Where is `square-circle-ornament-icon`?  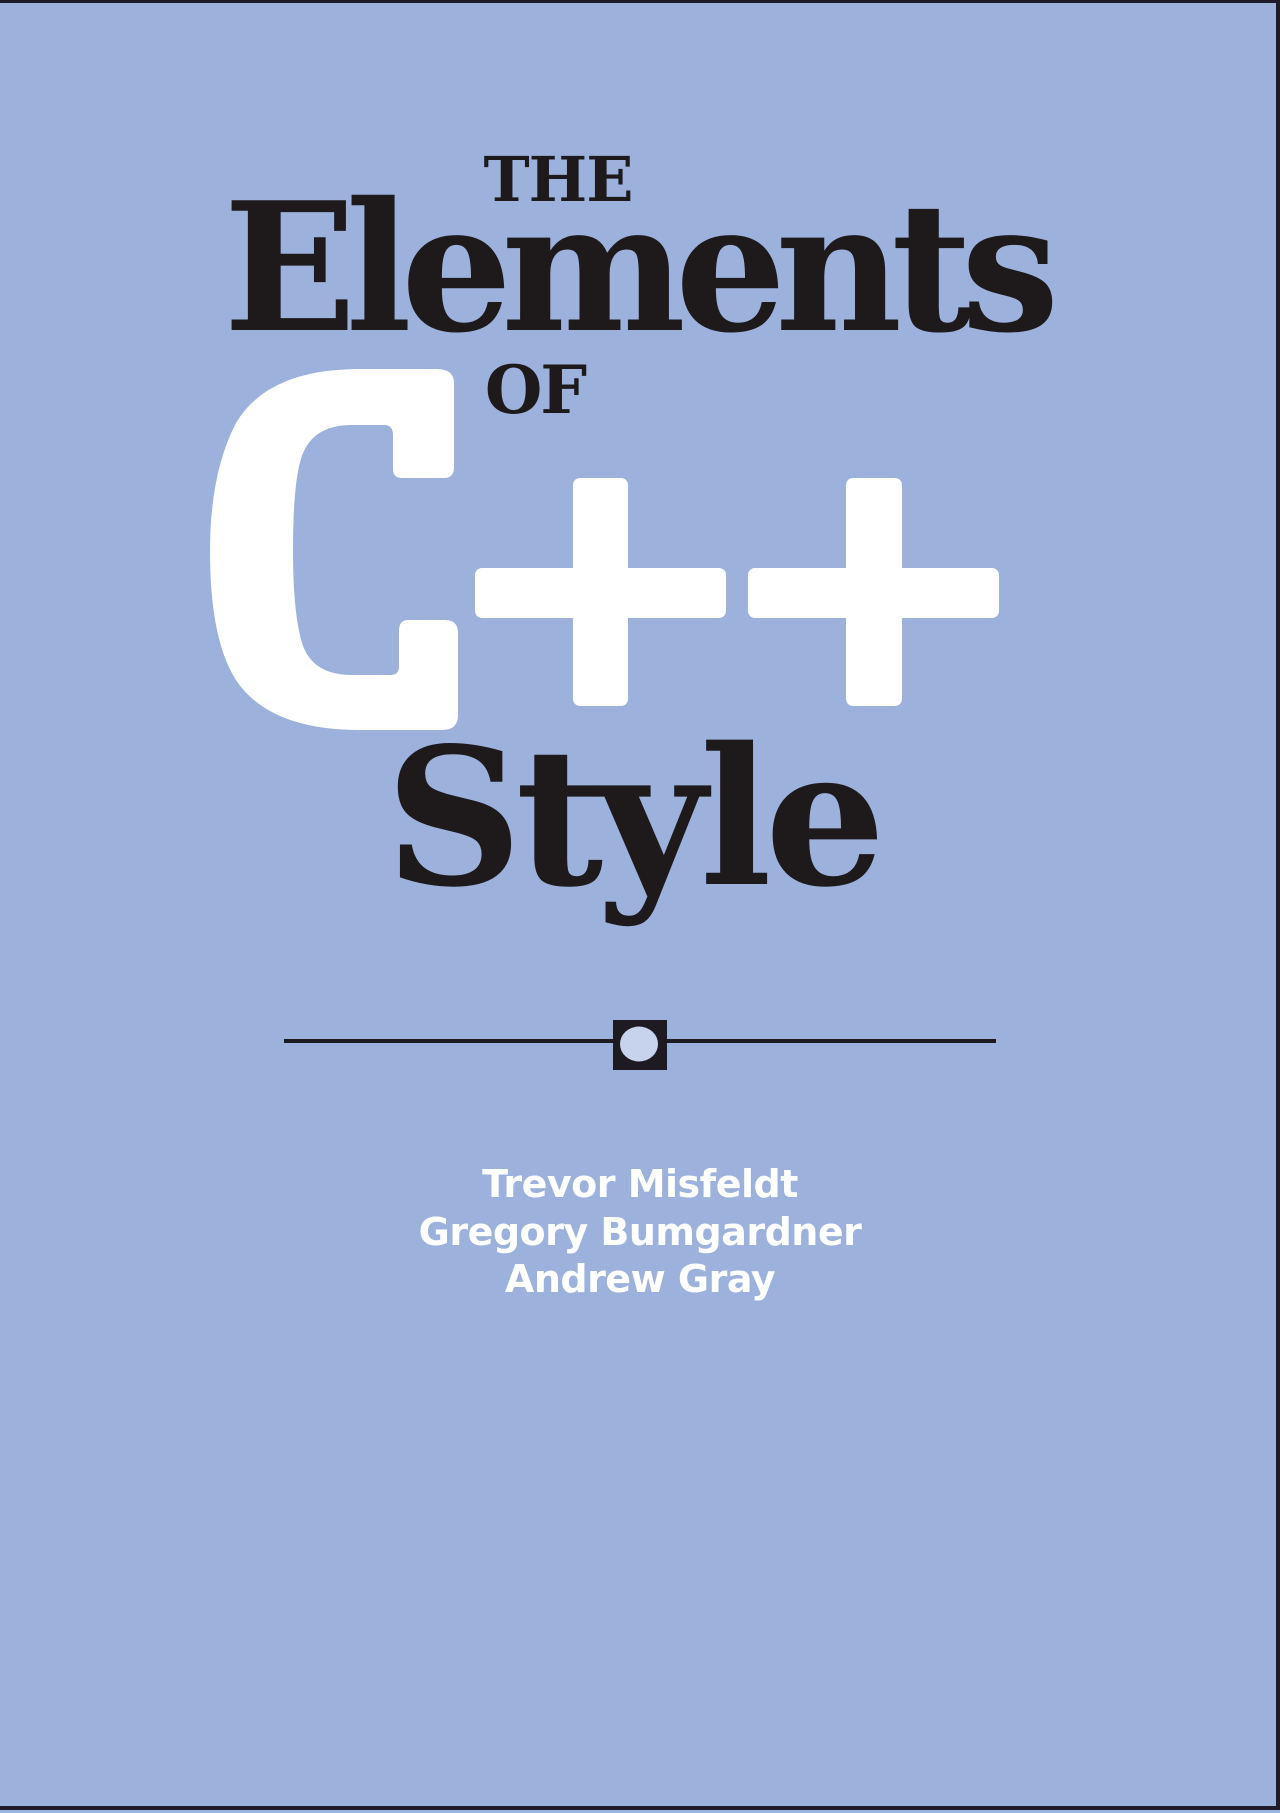 square-circle-ornament-icon is located at coordinates (640, 1045).